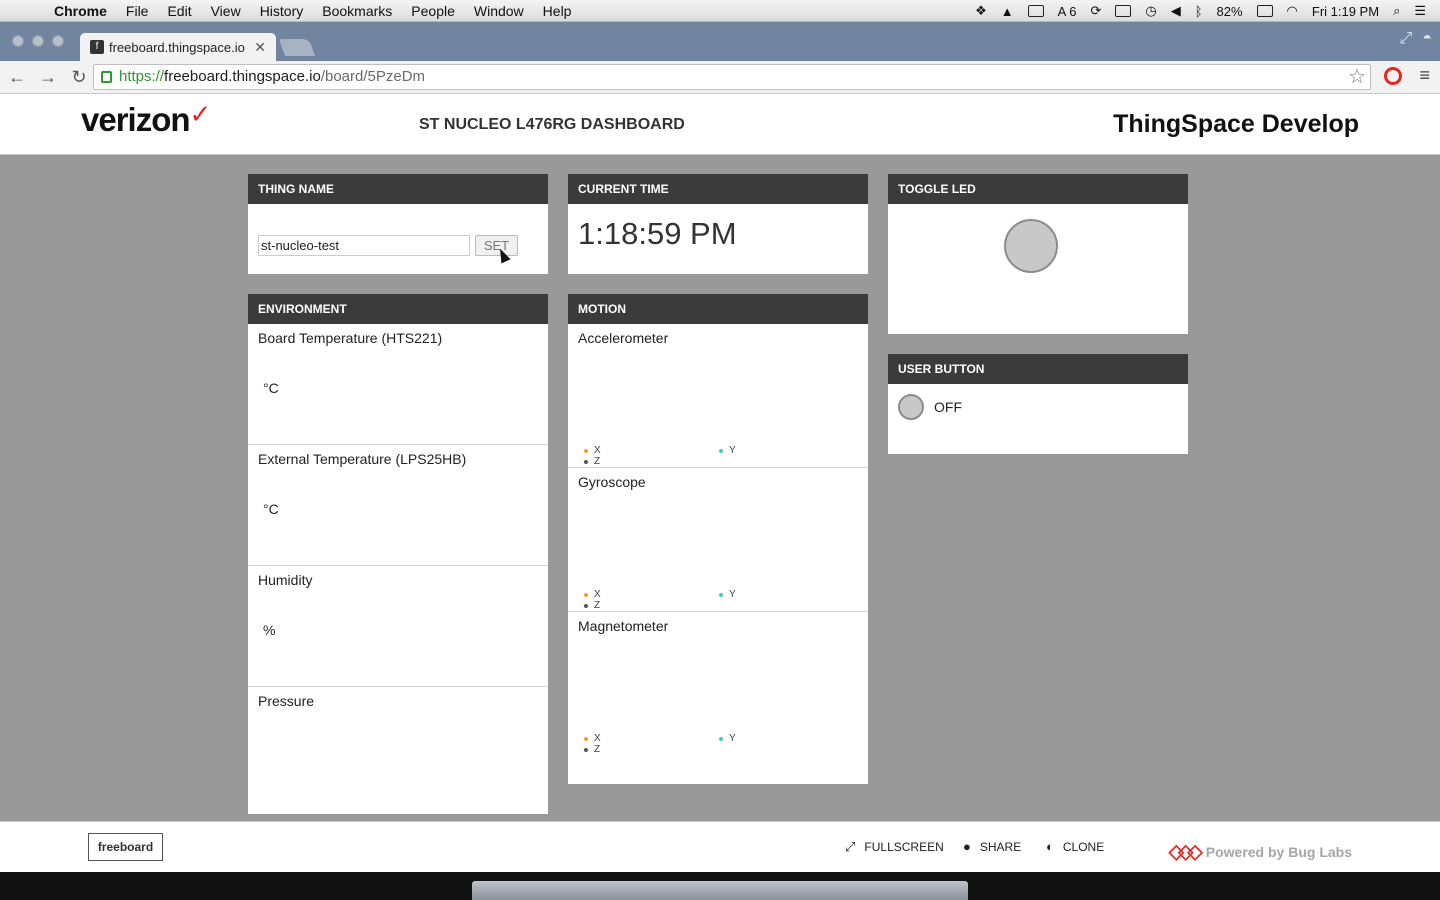 Image resolution: width=1440 pixels, height=900 pixels. I want to click on wifi-icon: ◠, so click(1292, 11).